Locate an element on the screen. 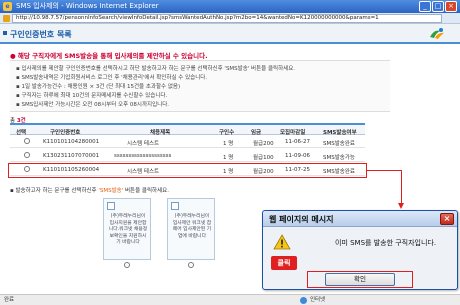 Image resolution: width=460 pixels, height=305 pixels. worknet-logo is located at coordinates (437, 33).